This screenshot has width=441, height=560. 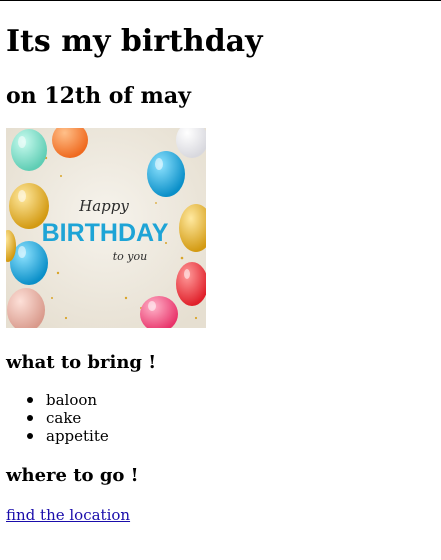 What do you see at coordinates (72, 475) in the screenshot?
I see `where-to-go-heading: where to go !` at bounding box center [72, 475].